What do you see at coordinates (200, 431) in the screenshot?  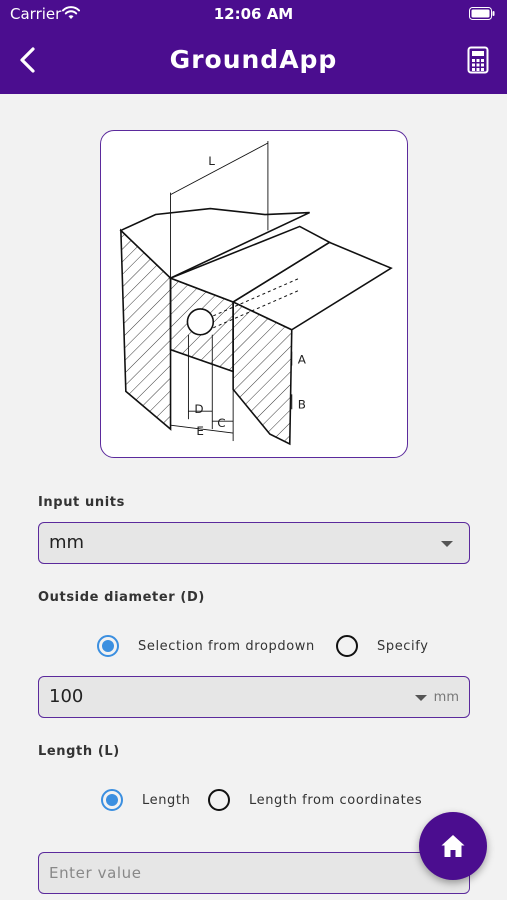 I see `dim-label-e: E` at bounding box center [200, 431].